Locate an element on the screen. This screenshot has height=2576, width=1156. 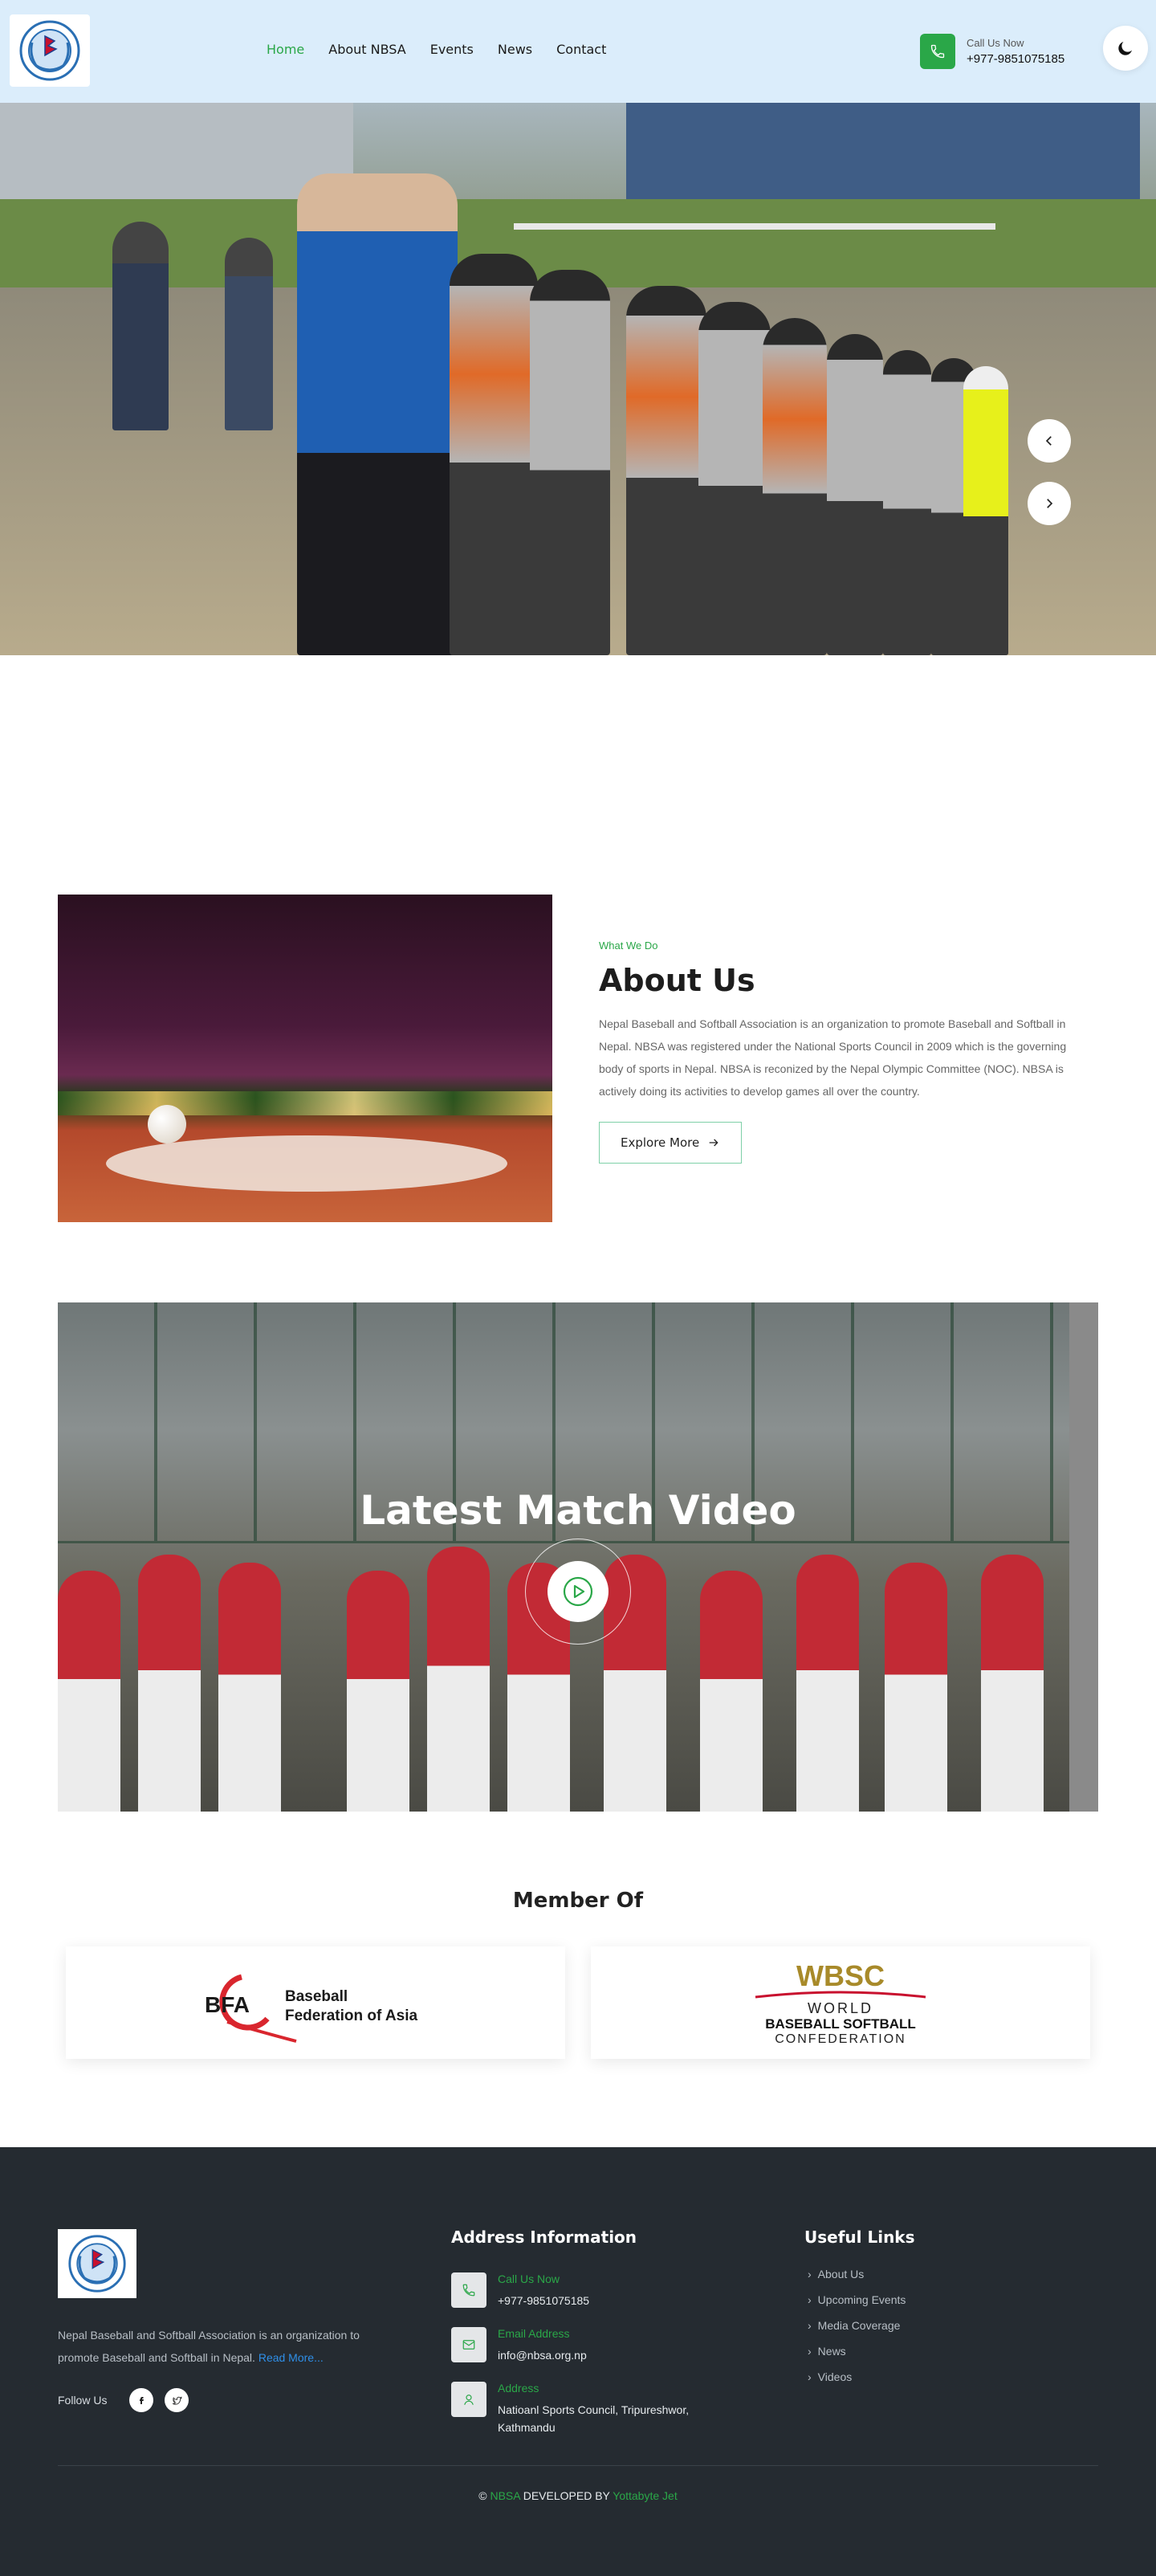
footer-address-label: Address is located at coordinates (518, 2388).